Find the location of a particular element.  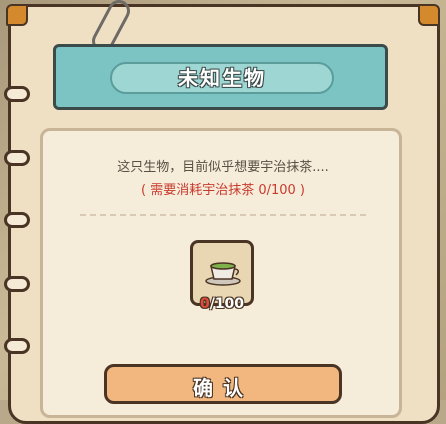

confirm-label: 确认 is located at coordinates (223, 386).